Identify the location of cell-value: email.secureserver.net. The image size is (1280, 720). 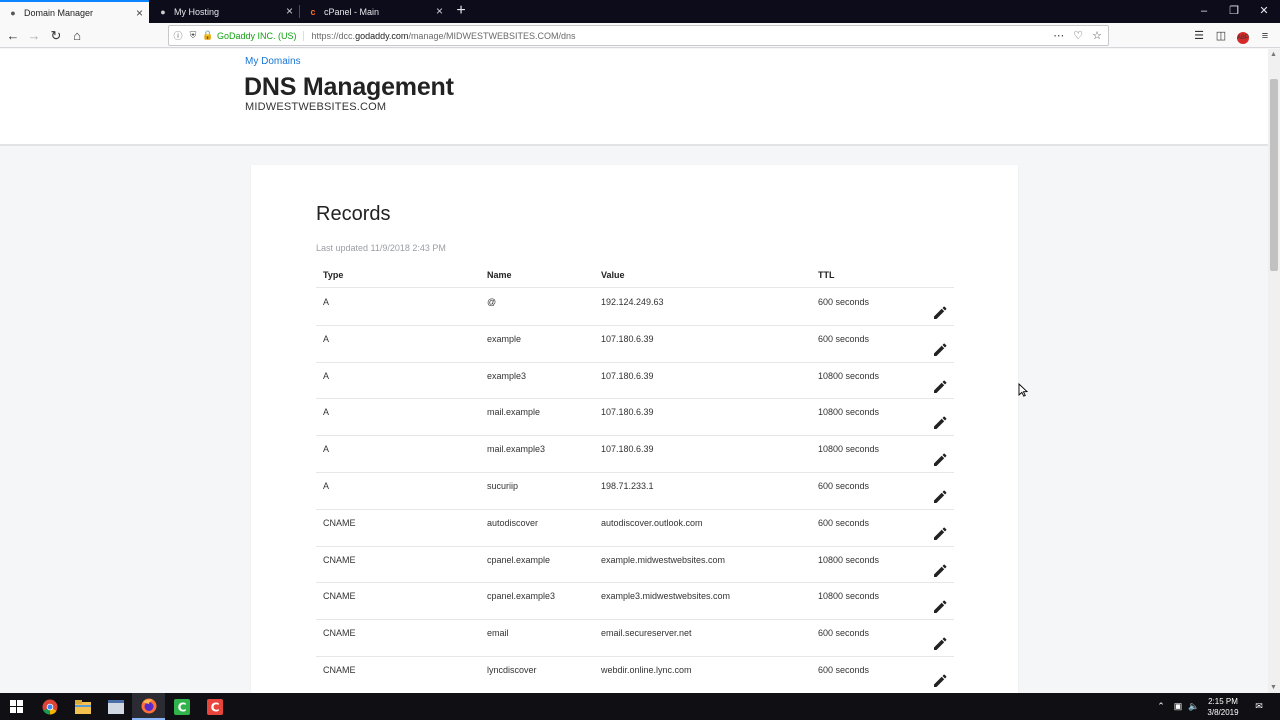
(646, 633).